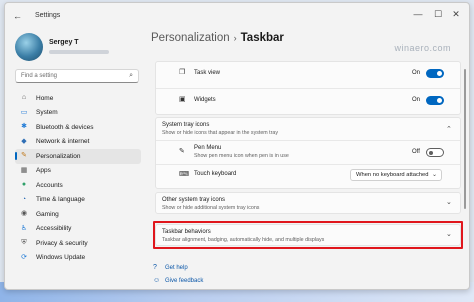 Image resolution: width=474 pixels, height=302 pixels. I want to click on sidebar-item-personalization: ✎ Personalization, so click(78, 156).